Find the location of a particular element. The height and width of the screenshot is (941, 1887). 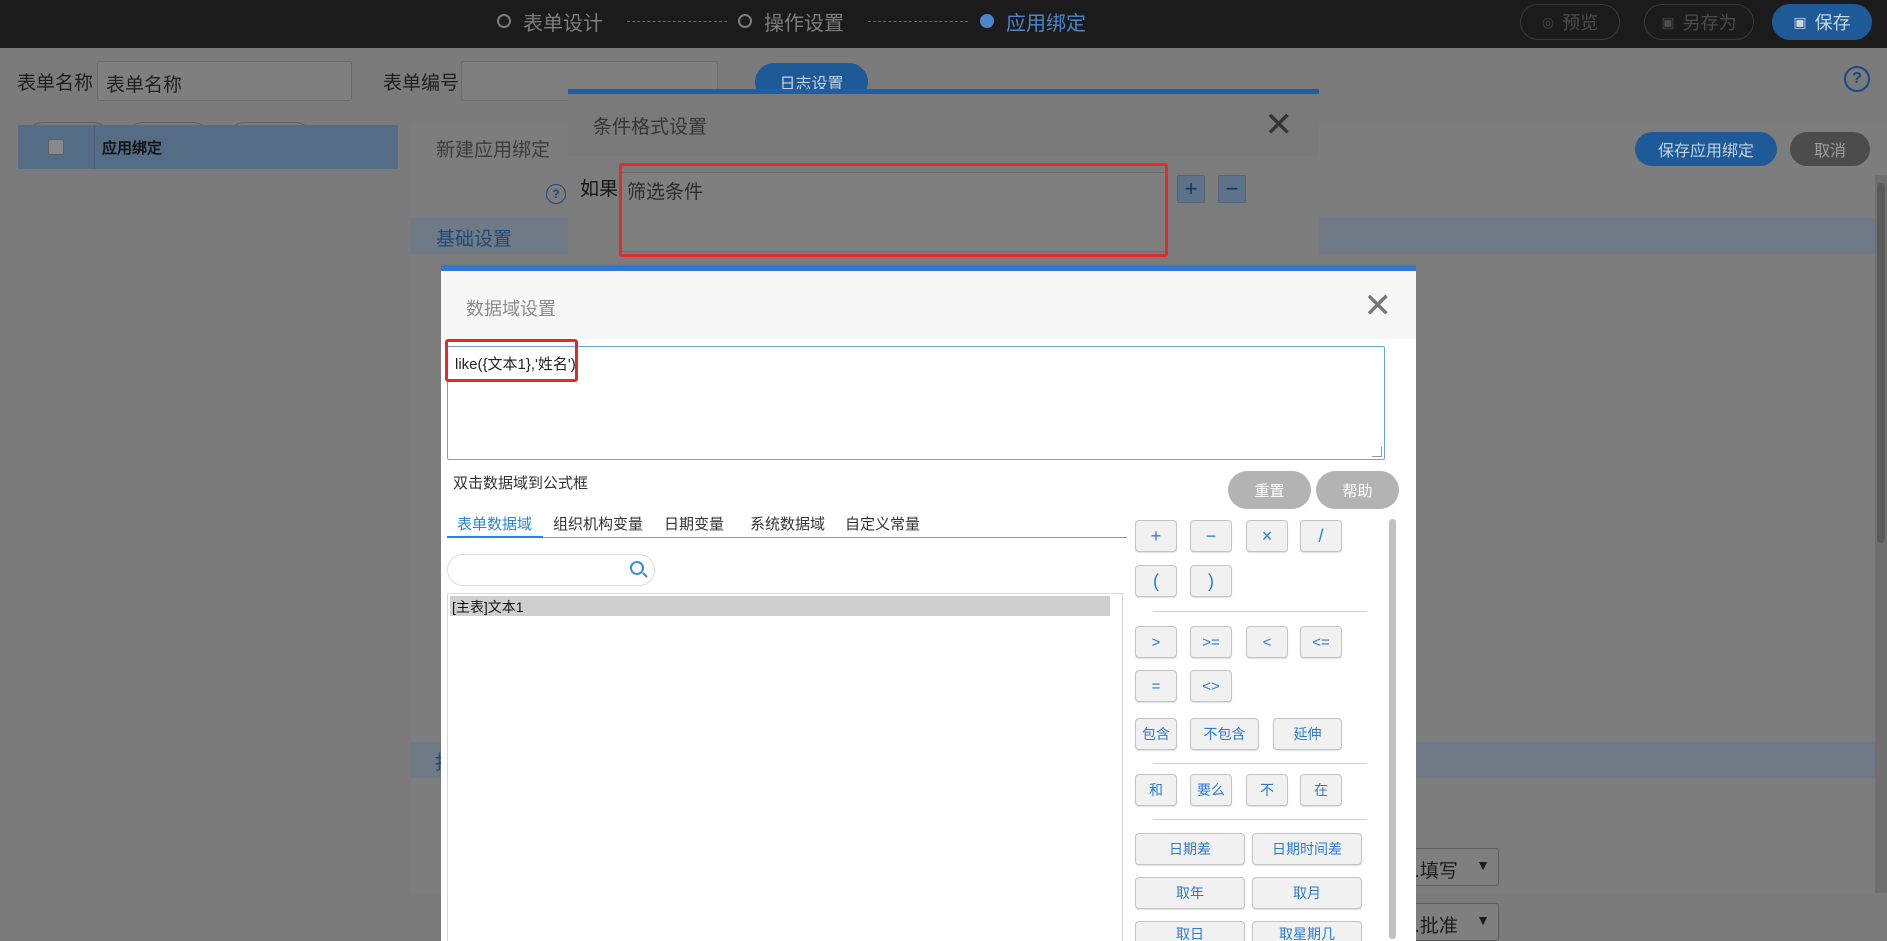

preview-label: 预览 is located at coordinates (1580, 23).